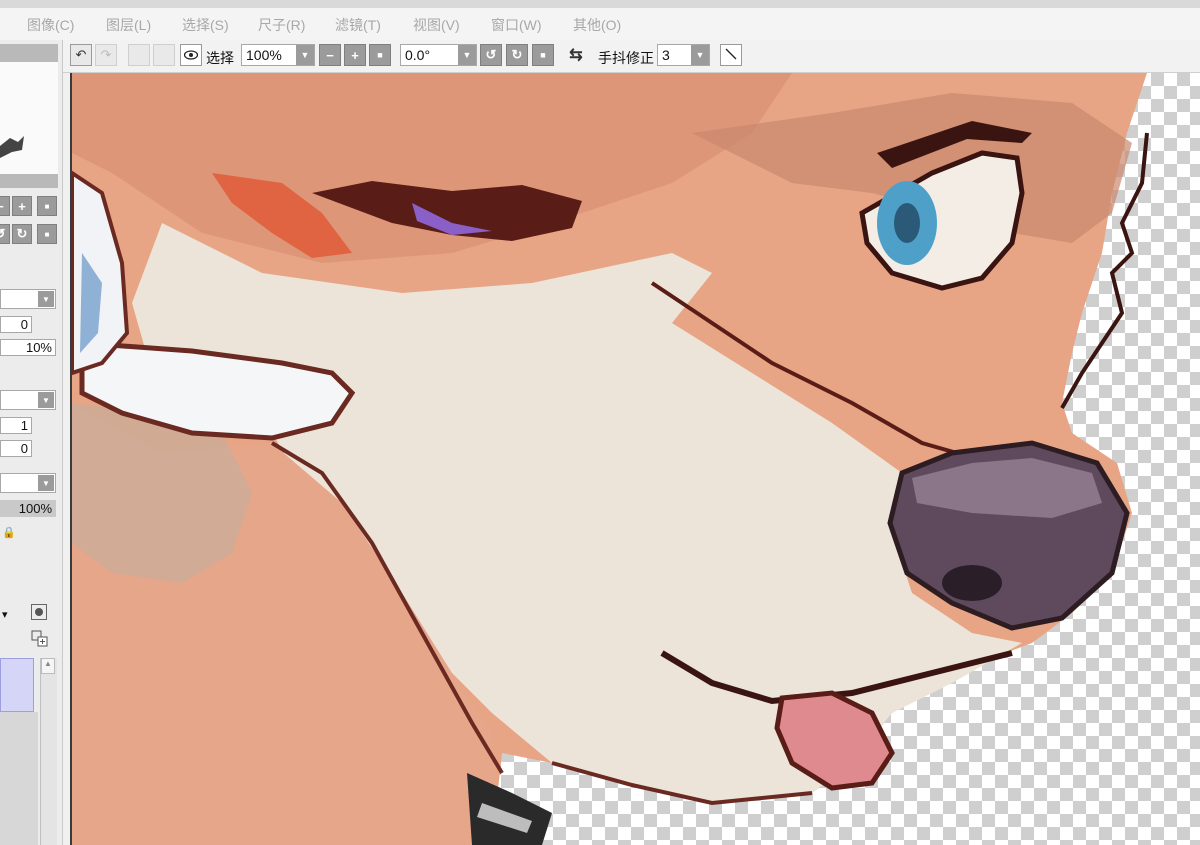  I want to click on rotation-reset-button: ■, so click(543, 55).